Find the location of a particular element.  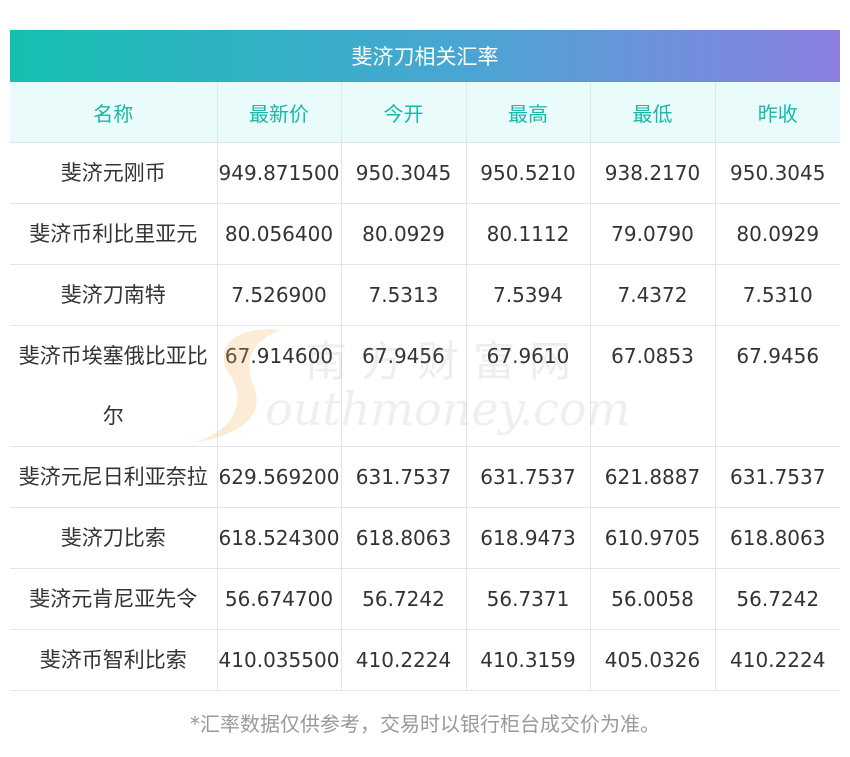

latest-price: 56.674700 is located at coordinates (279, 599).